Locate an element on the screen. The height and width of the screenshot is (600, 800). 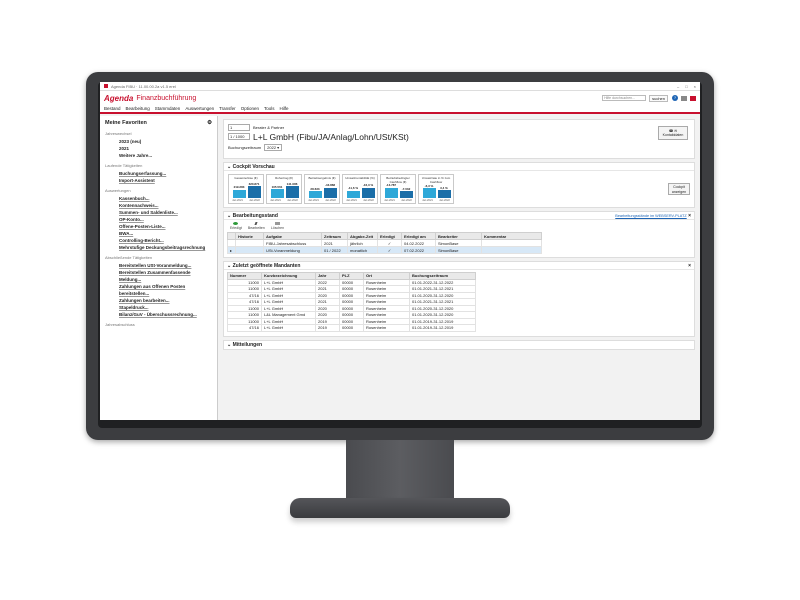
sidebar-item: 2021 is located at coordinates (158, 148).